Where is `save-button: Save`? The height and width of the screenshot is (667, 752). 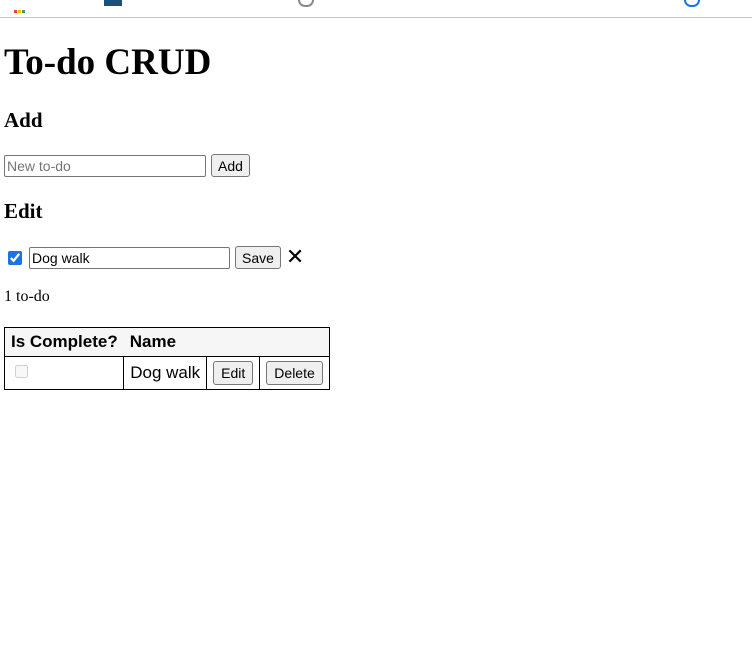
save-button: Save is located at coordinates (258, 257).